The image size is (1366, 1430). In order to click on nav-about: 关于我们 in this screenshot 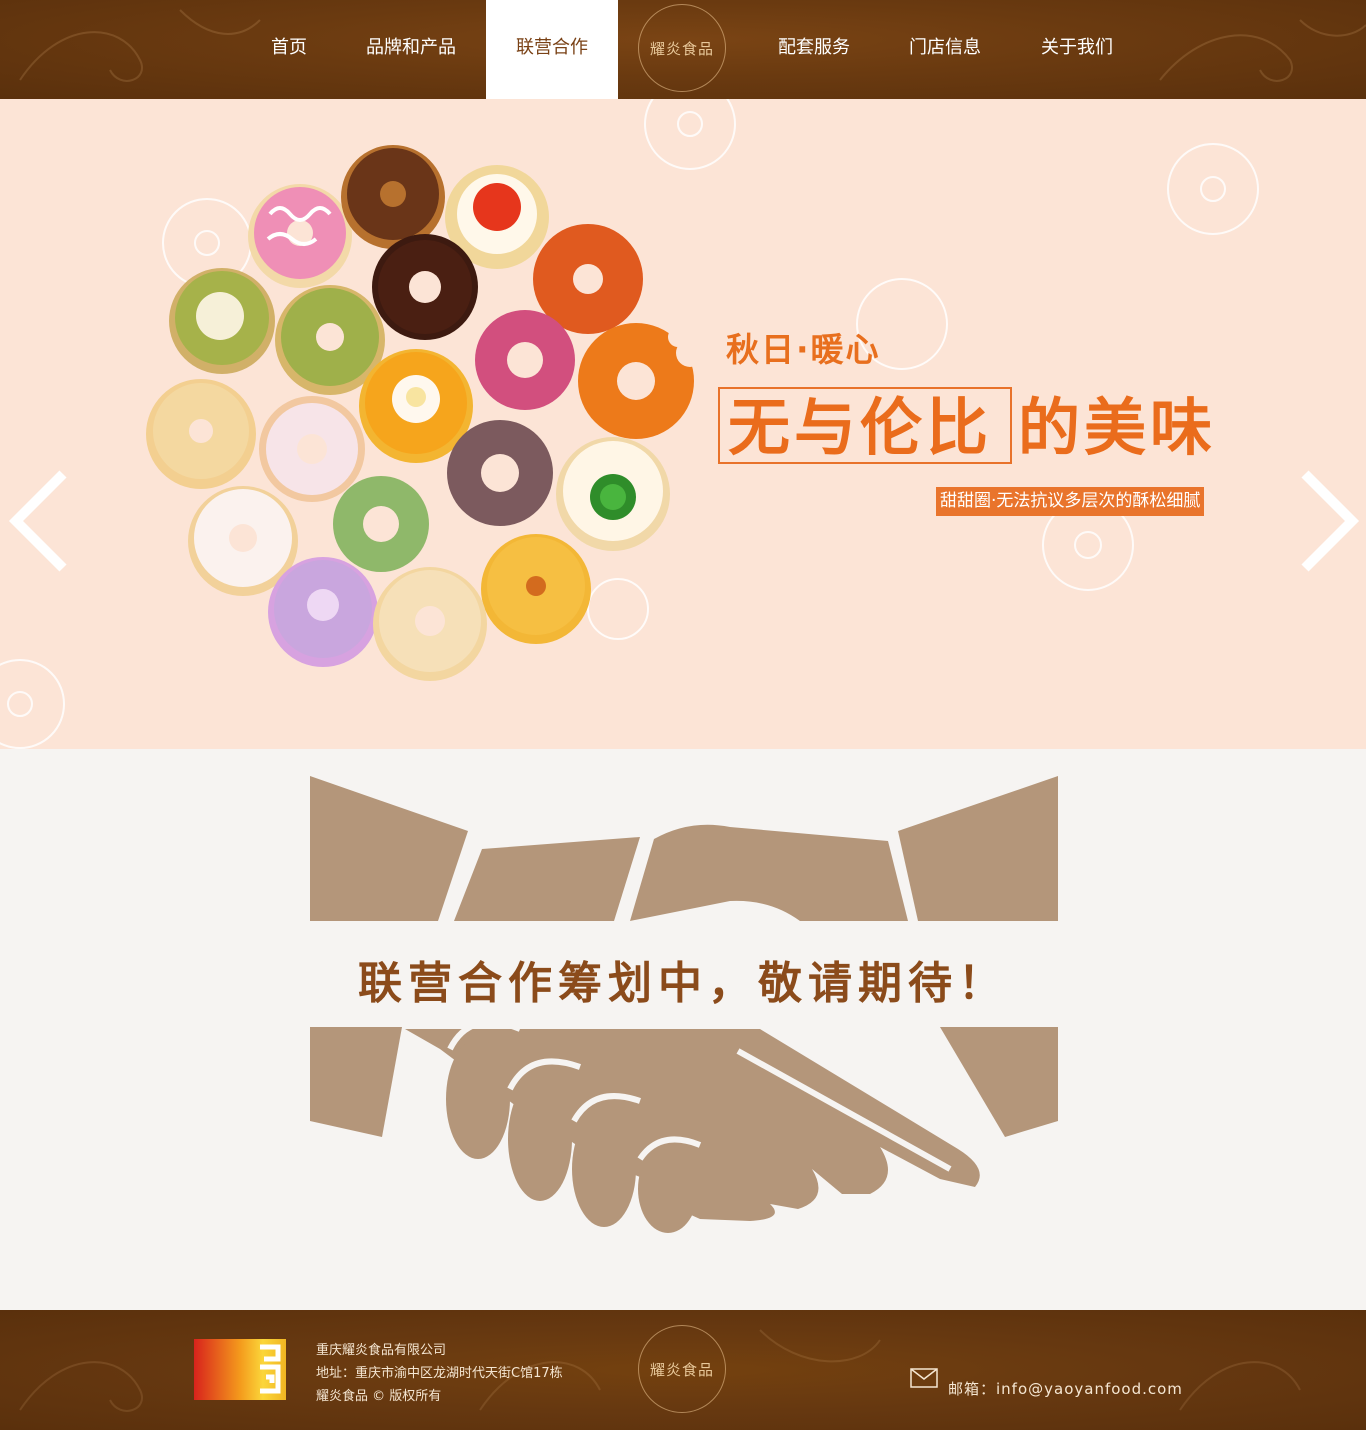, I will do `click(1077, 49)`.